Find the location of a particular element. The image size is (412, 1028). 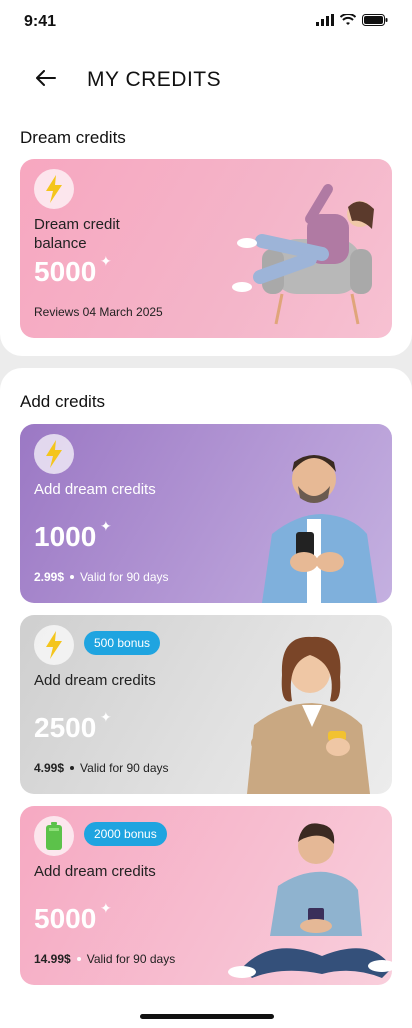

card-footer: 2.99$ Valid for 90 days is located at coordinates (101, 577).